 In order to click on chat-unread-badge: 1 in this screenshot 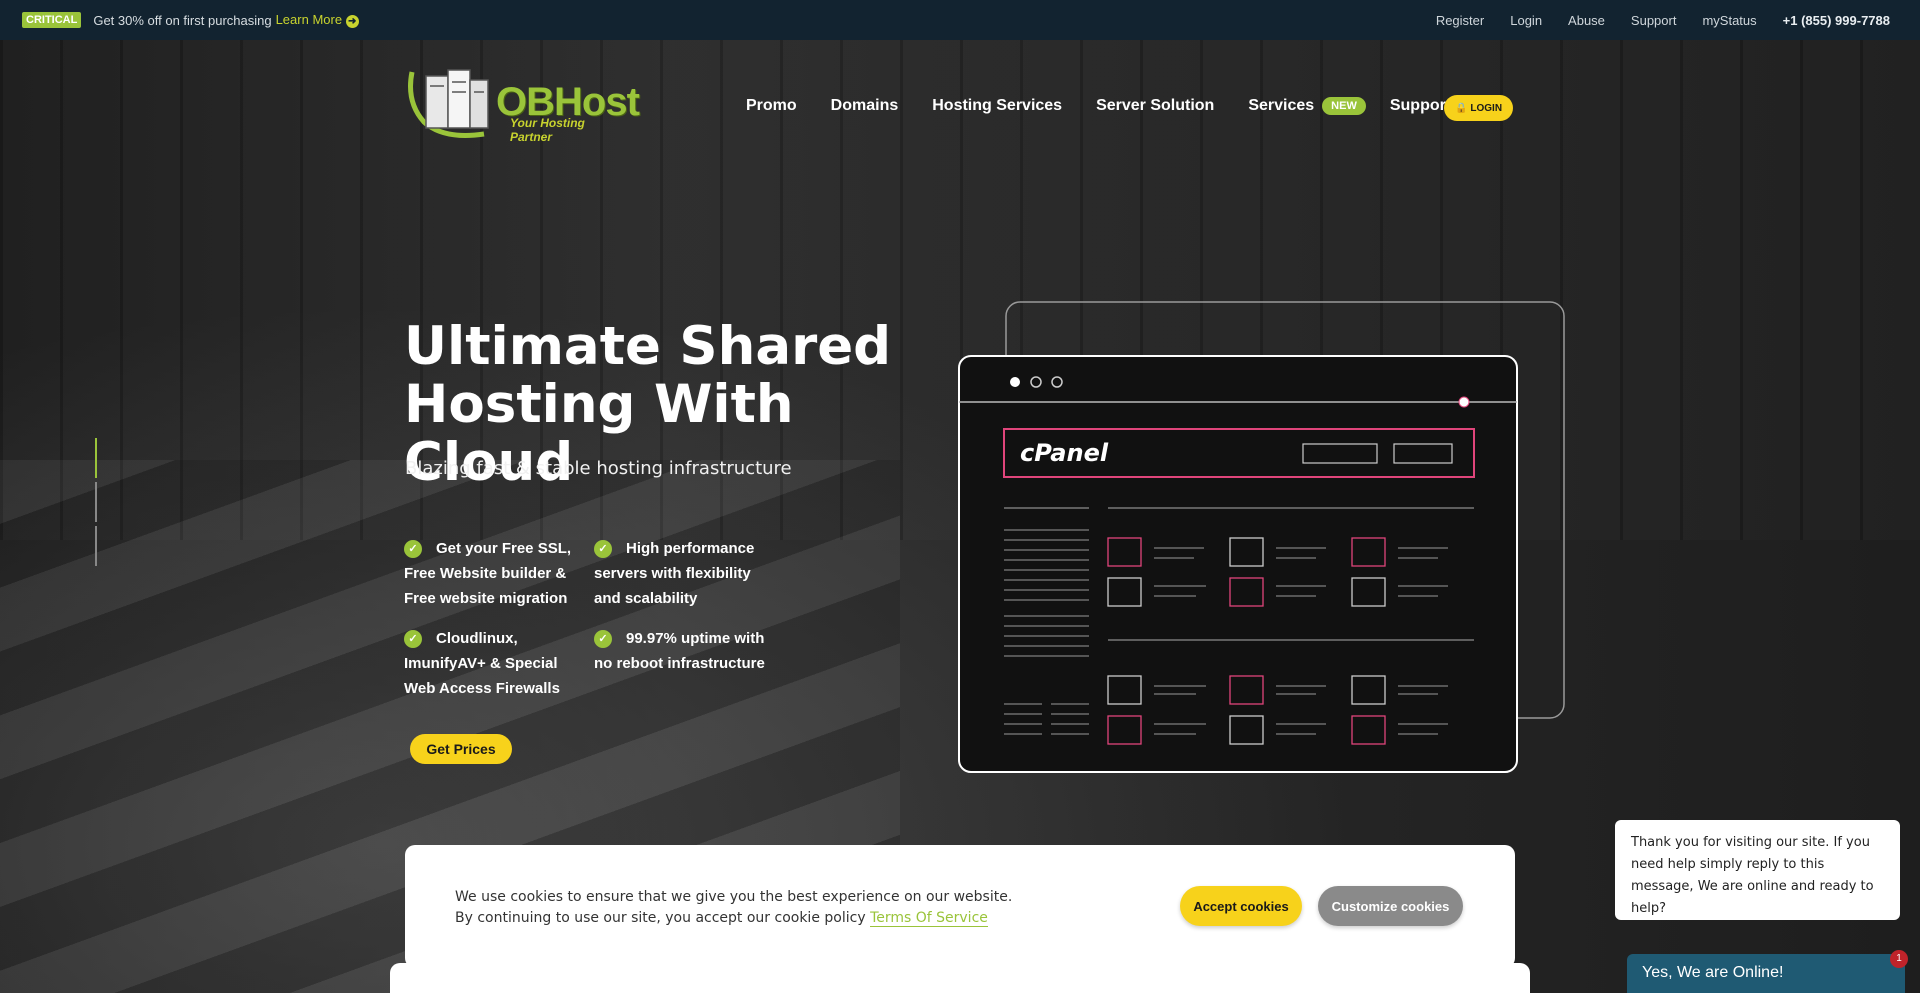, I will do `click(1899, 959)`.